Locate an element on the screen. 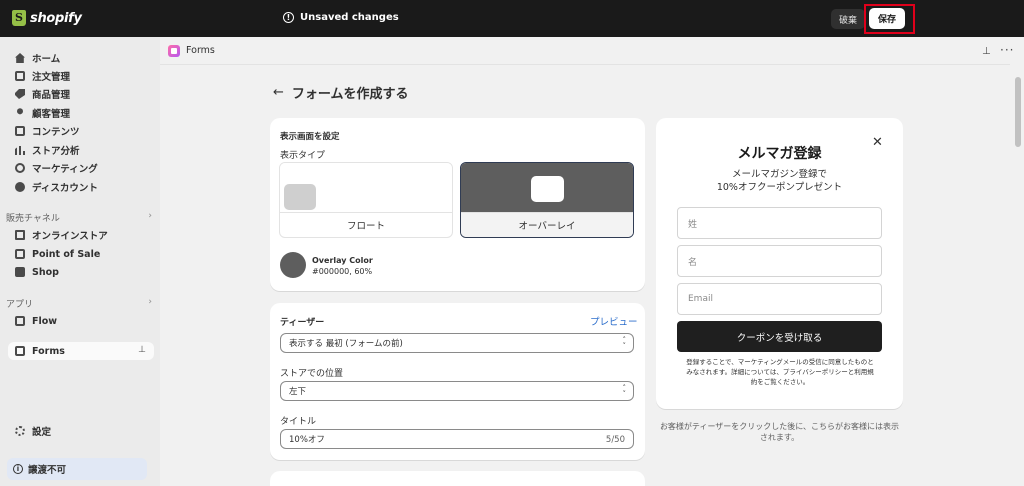 The width and height of the screenshot is (1024, 486). sales-channels-heading-text: 販売チャネル is located at coordinates (33, 219).